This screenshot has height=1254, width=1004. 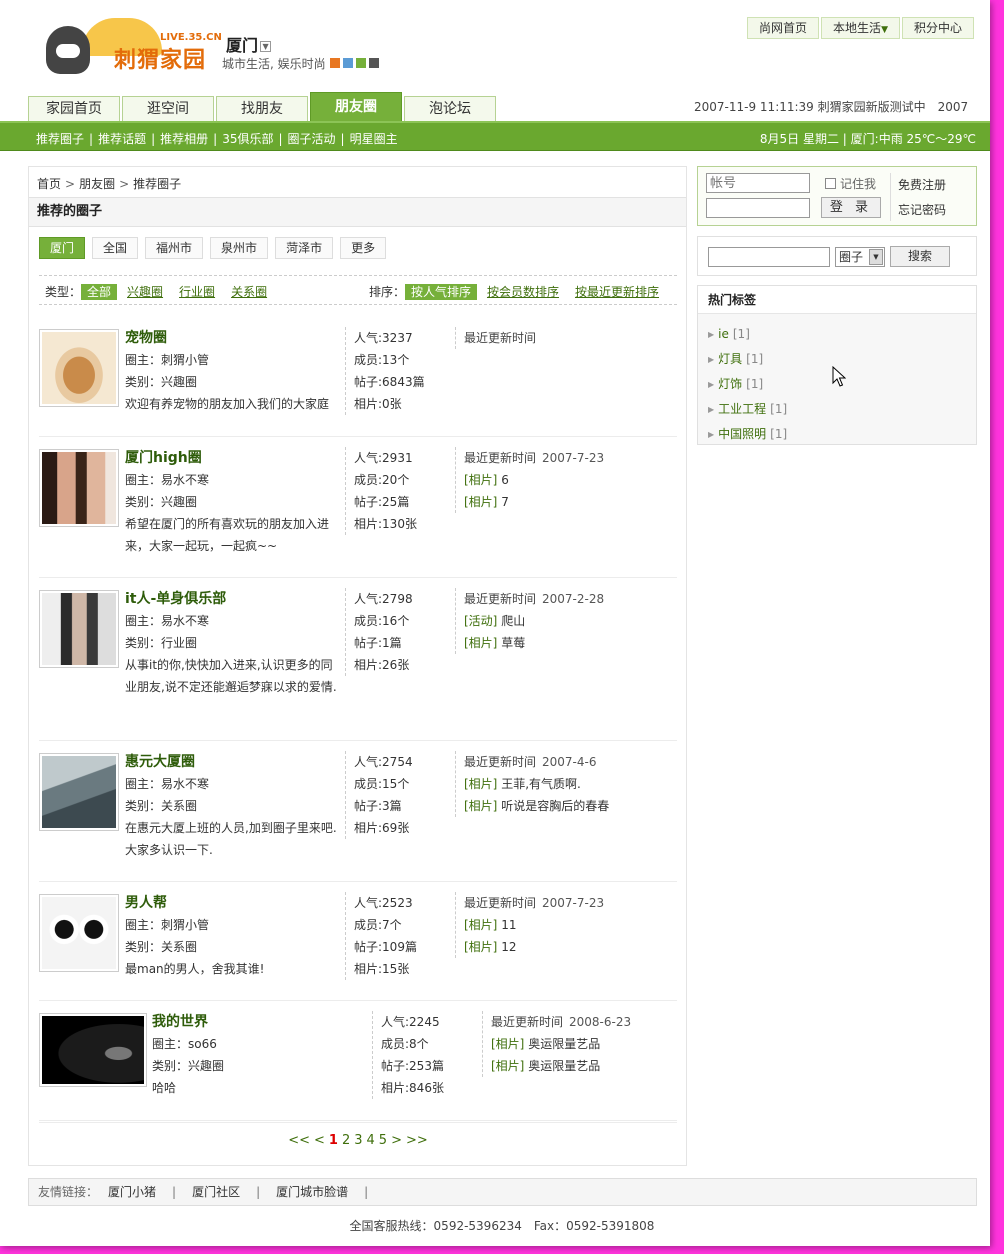 What do you see at coordinates (850, 183) in the screenshot?
I see `remember-me: 记住我` at bounding box center [850, 183].